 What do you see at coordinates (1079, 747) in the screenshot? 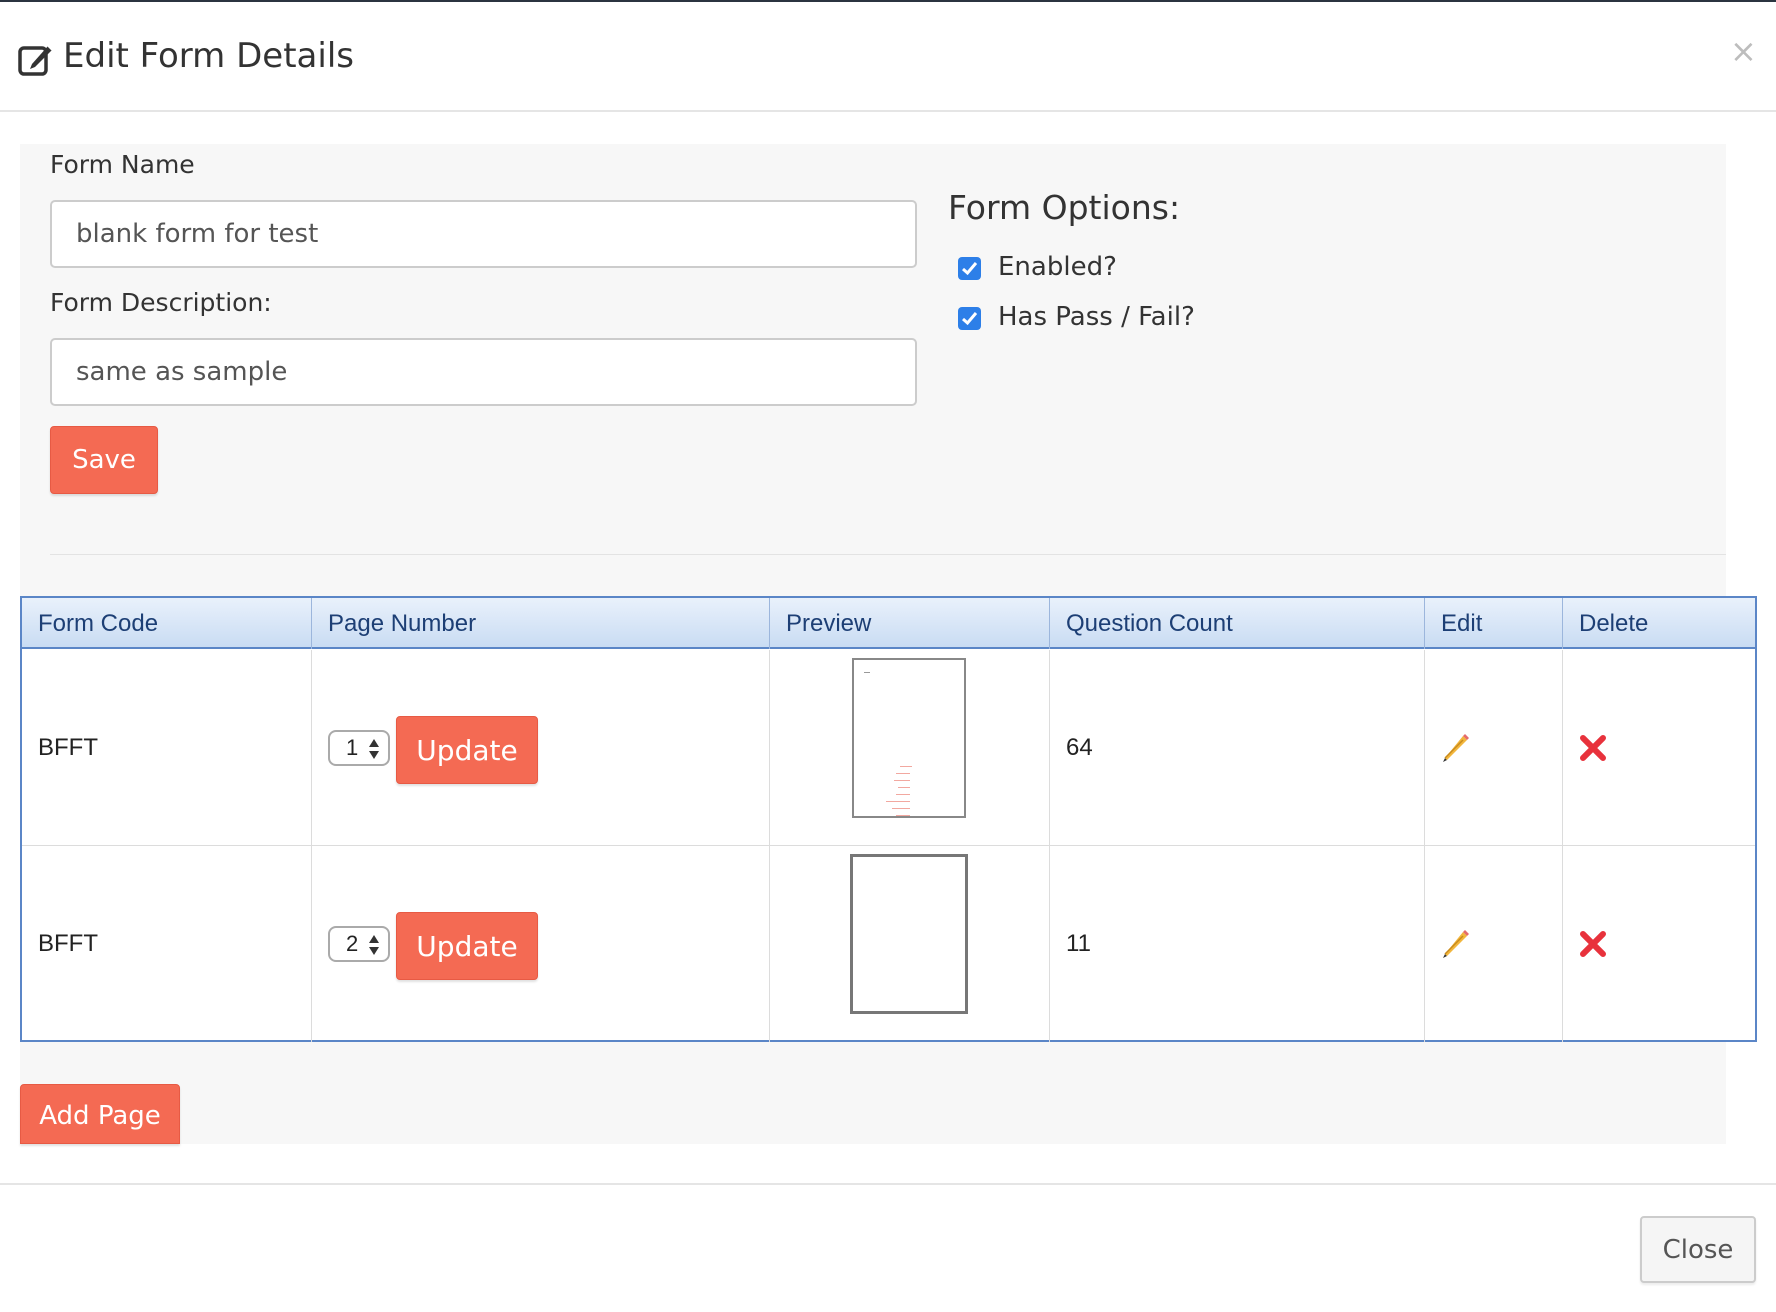
I see `question-count-value: 64` at bounding box center [1079, 747].